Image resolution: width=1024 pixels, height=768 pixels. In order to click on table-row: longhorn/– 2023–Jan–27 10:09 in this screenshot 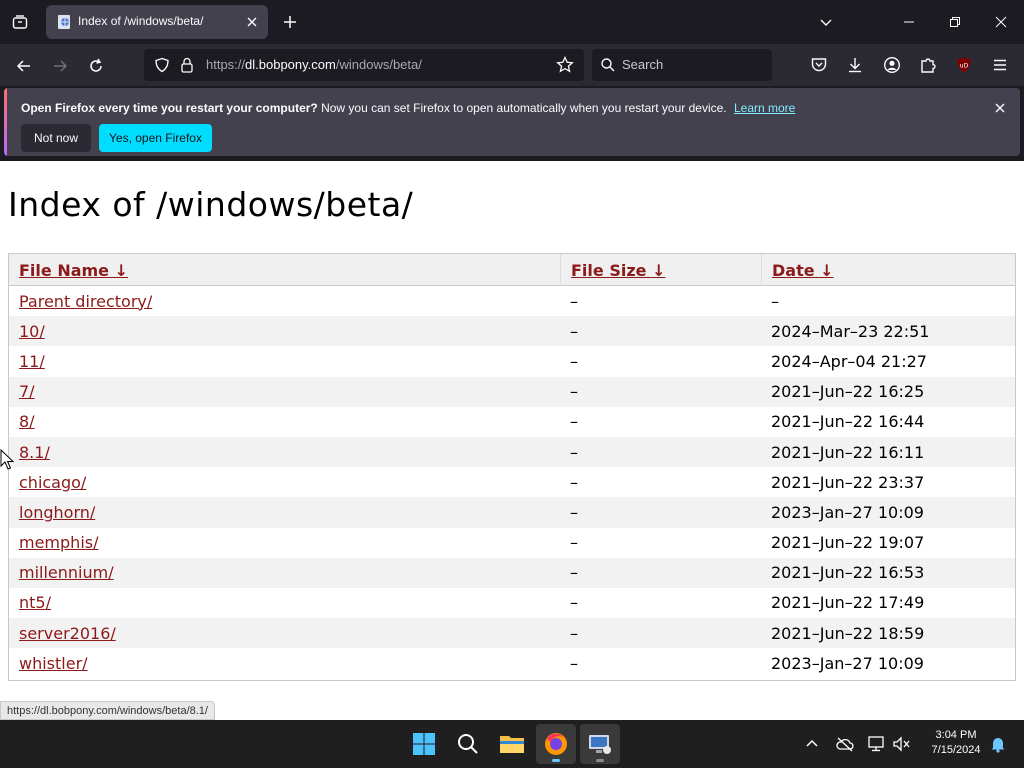, I will do `click(512, 512)`.